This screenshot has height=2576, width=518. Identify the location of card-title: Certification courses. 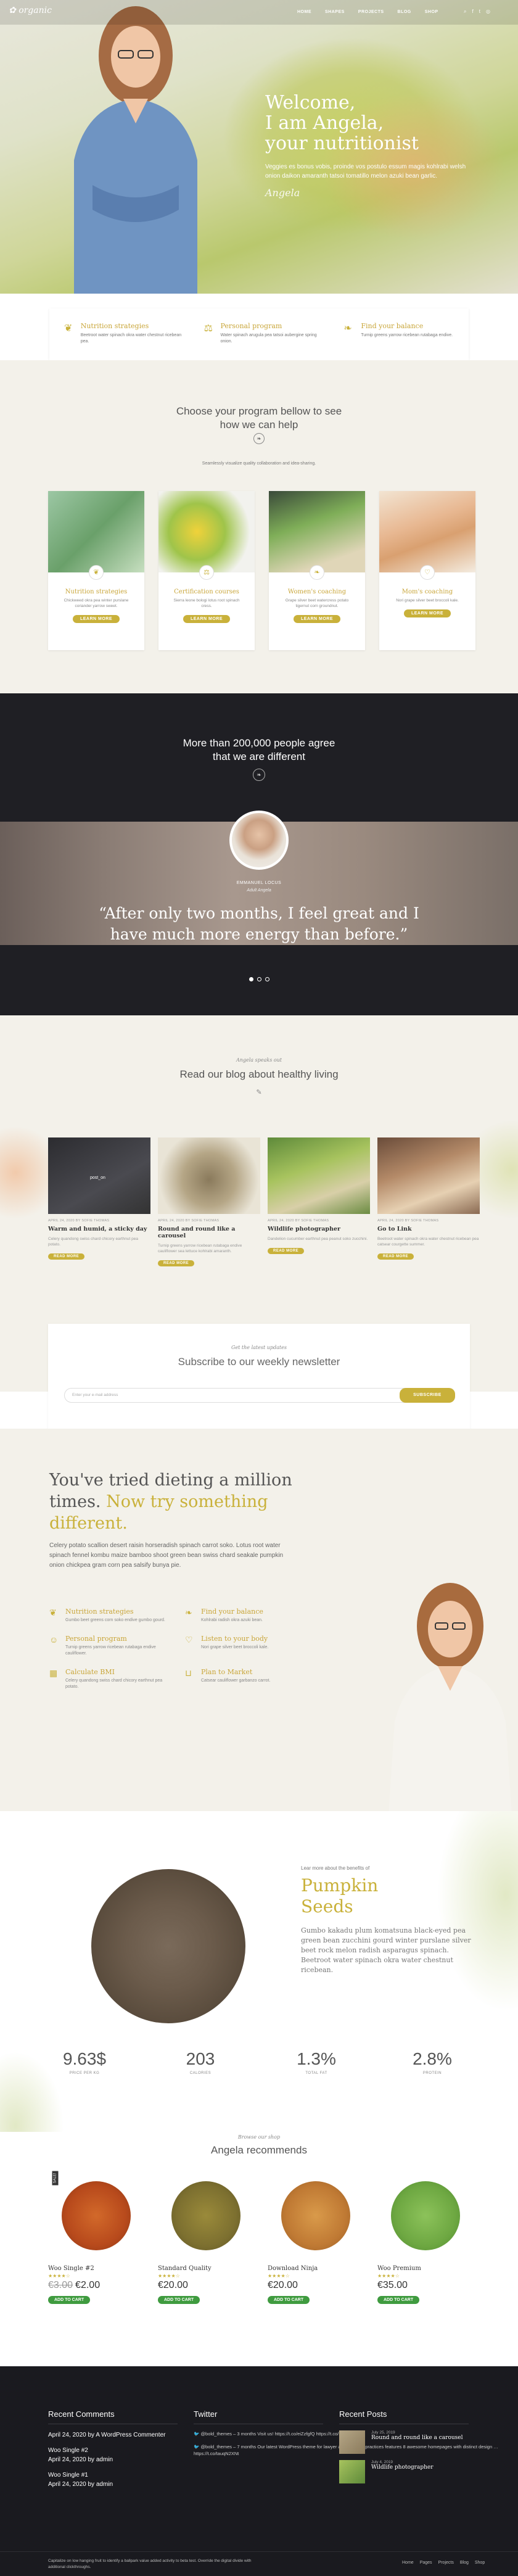
(207, 591).